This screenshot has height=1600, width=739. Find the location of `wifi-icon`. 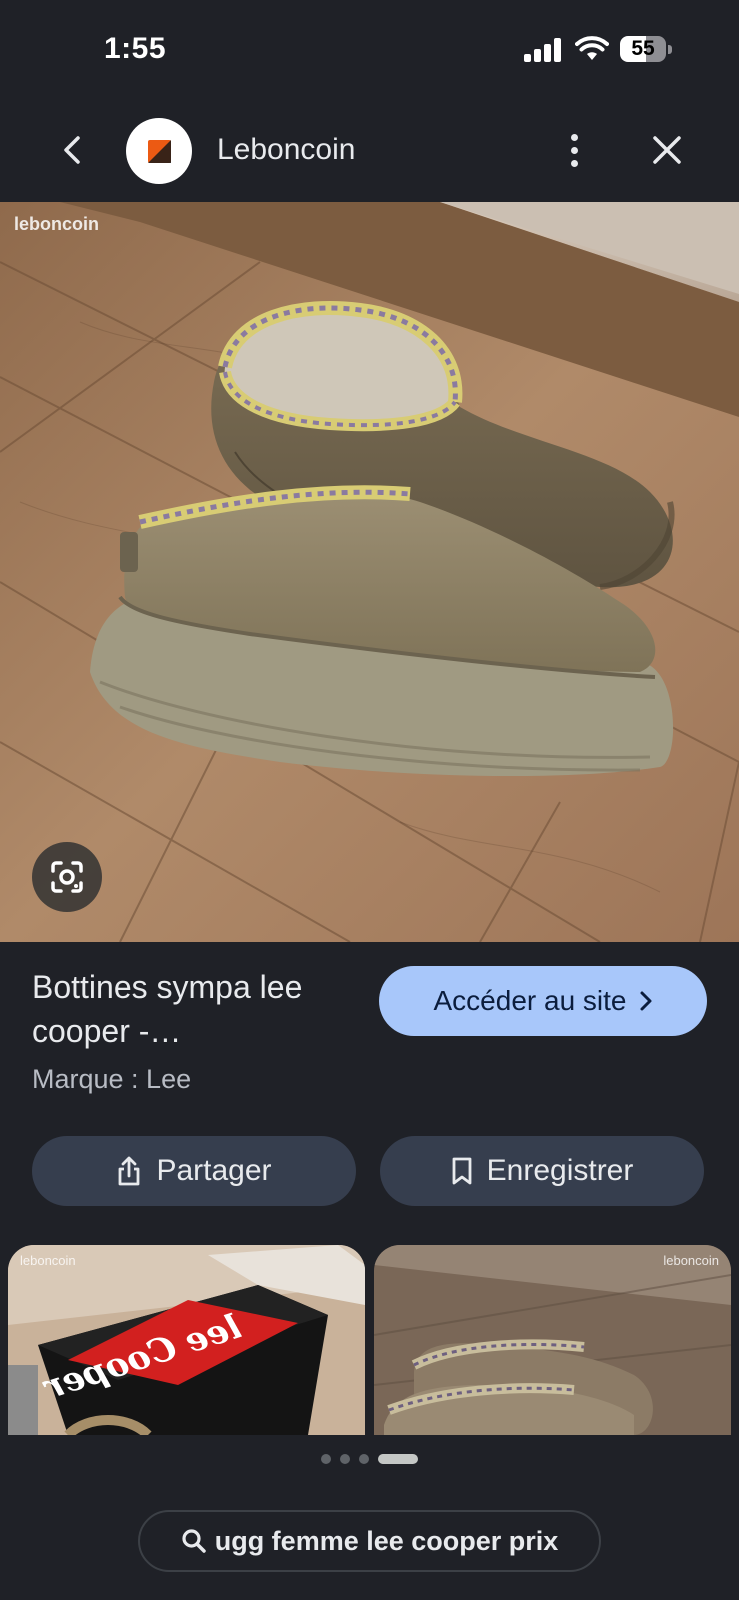

wifi-icon is located at coordinates (592, 49).